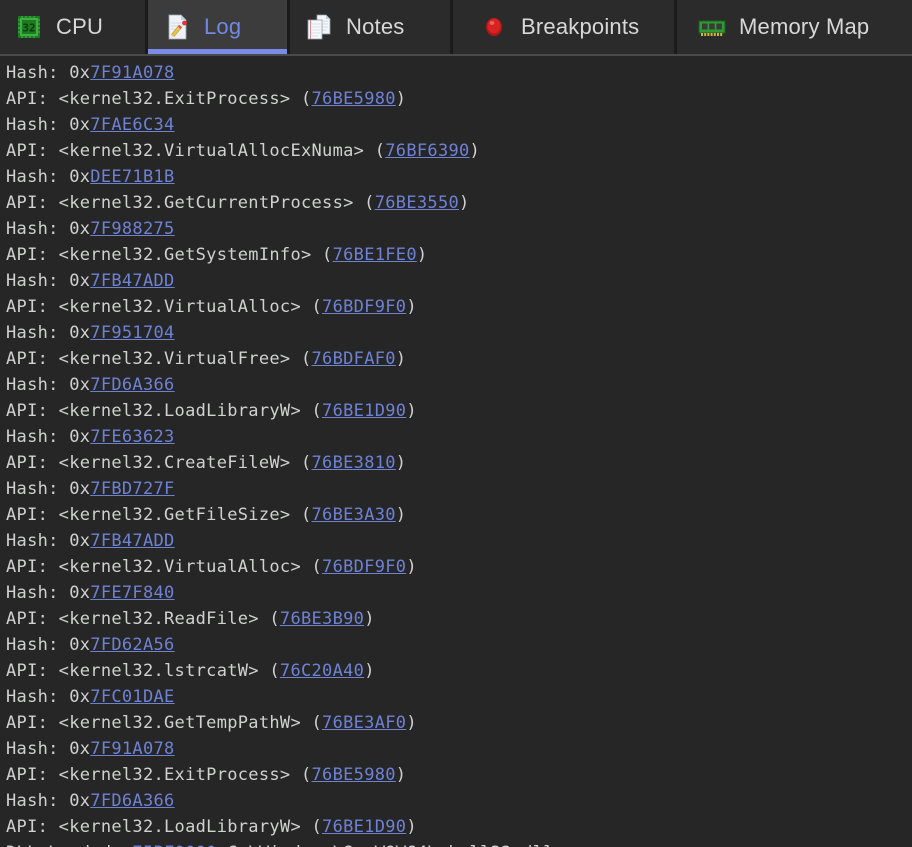 This screenshot has height=847, width=912. I want to click on log-address-link: 76BE3A30, so click(354, 515).